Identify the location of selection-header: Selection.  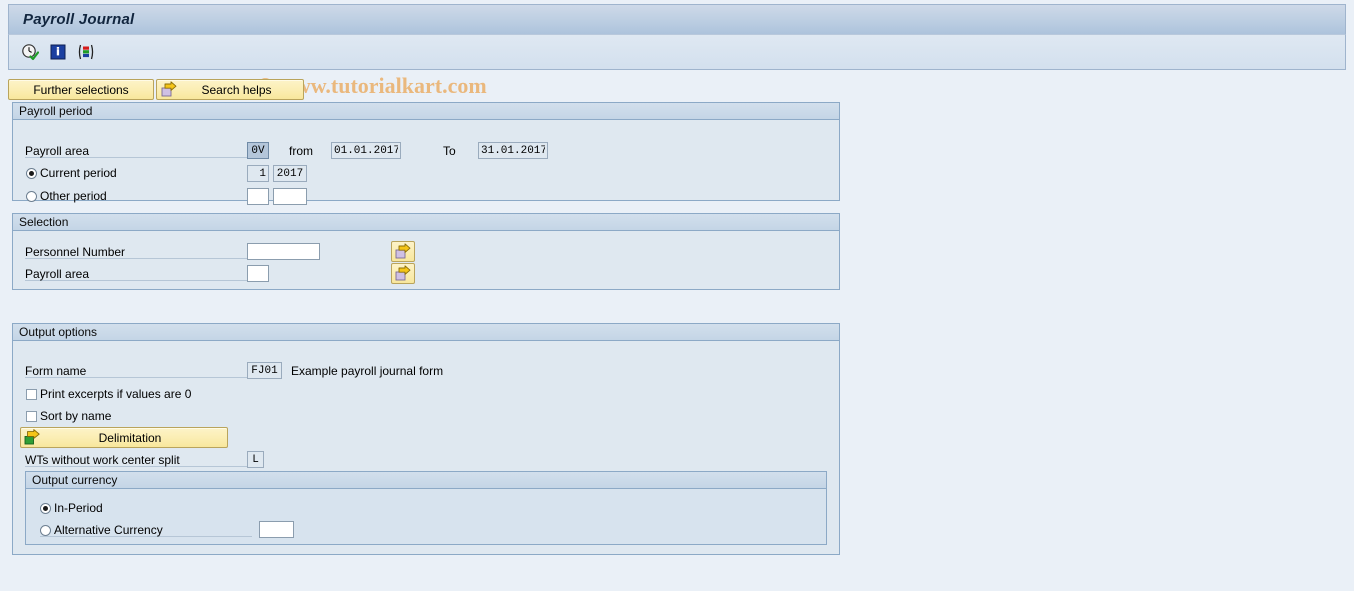
(426, 222).